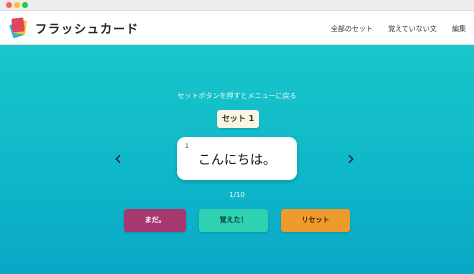 The image size is (474, 274). Describe the element at coordinates (237, 28) in the screenshot. I see `app-header: フラッシュカード 全部のセット 覚えていない文 編集` at that location.